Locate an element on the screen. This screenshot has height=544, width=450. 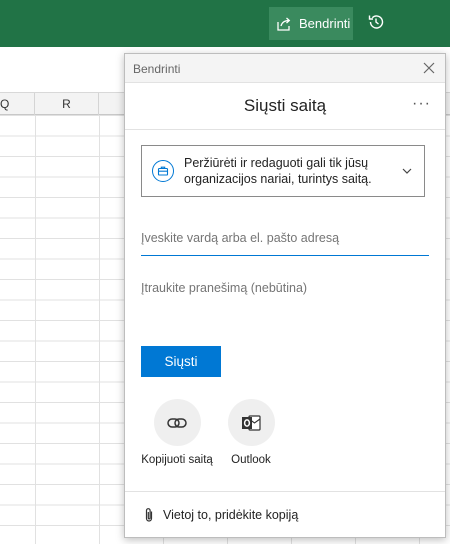
share-button-label: Bendrinti is located at coordinates (325, 23).